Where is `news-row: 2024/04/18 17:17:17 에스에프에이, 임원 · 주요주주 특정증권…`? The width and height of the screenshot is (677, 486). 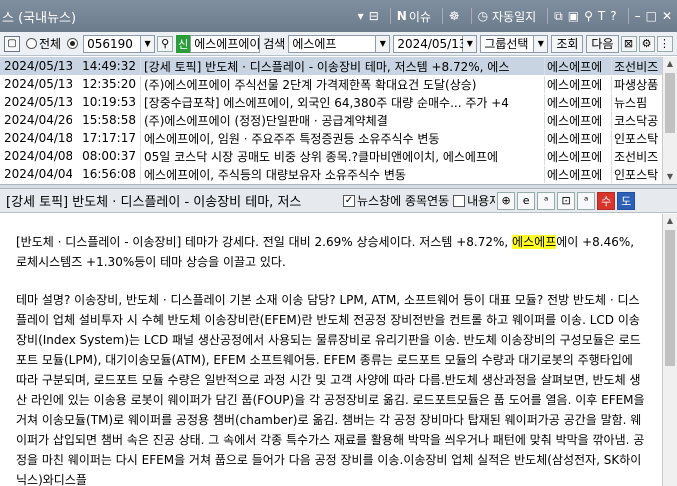 news-row: 2024/04/18 17:17:17 에스에프에이, 임원 · 주요주주 특정증권… is located at coordinates (331, 138).